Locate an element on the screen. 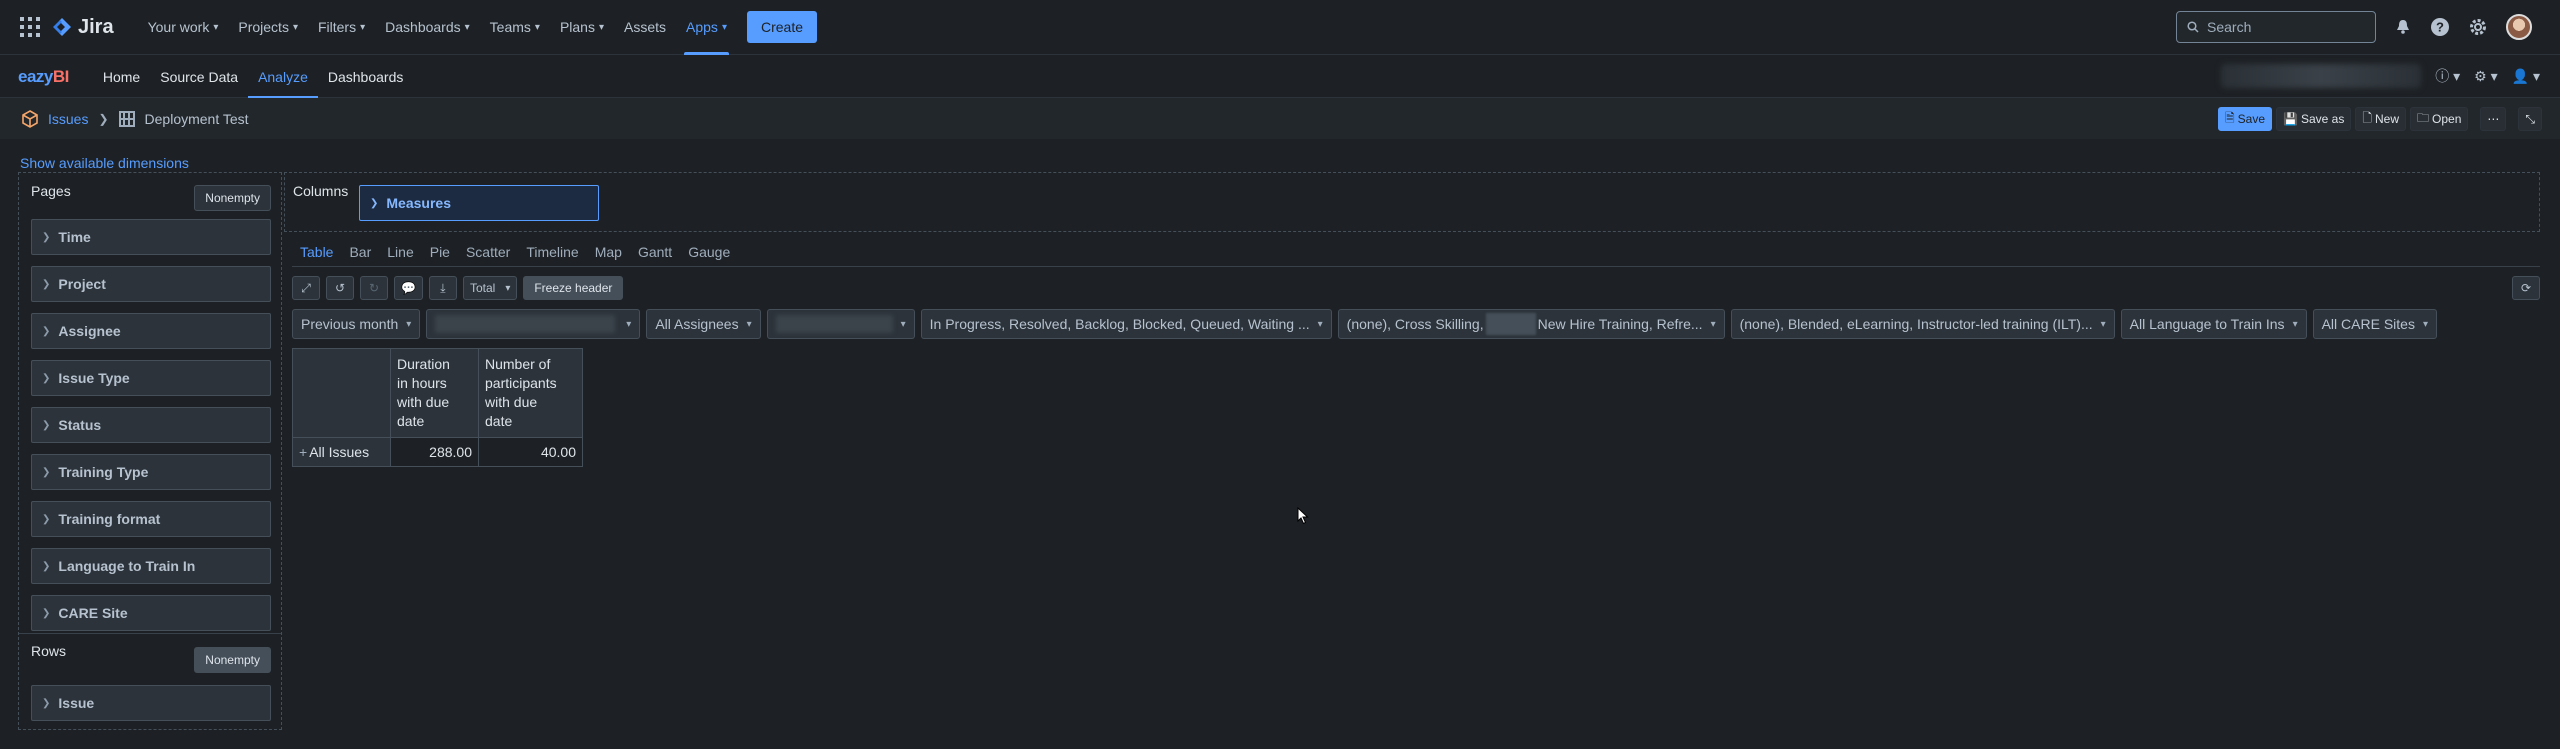  new-report-button: 🗋 New is located at coordinates (2381, 119).